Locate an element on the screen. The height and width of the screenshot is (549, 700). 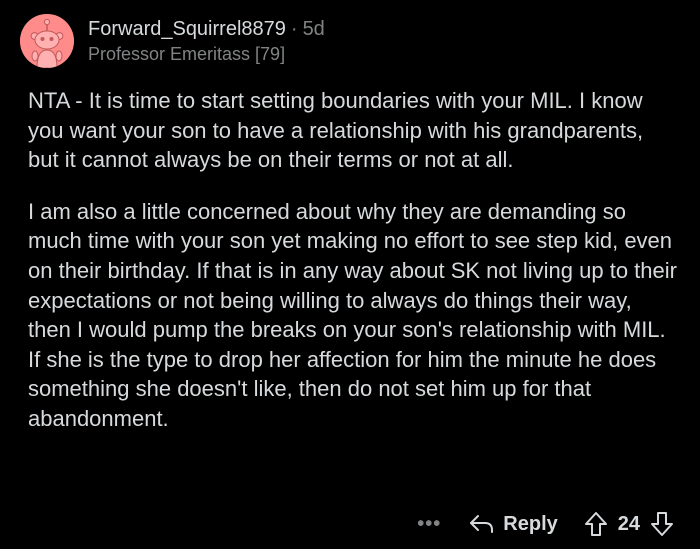
more-options-icon: ••• is located at coordinates (429, 524).